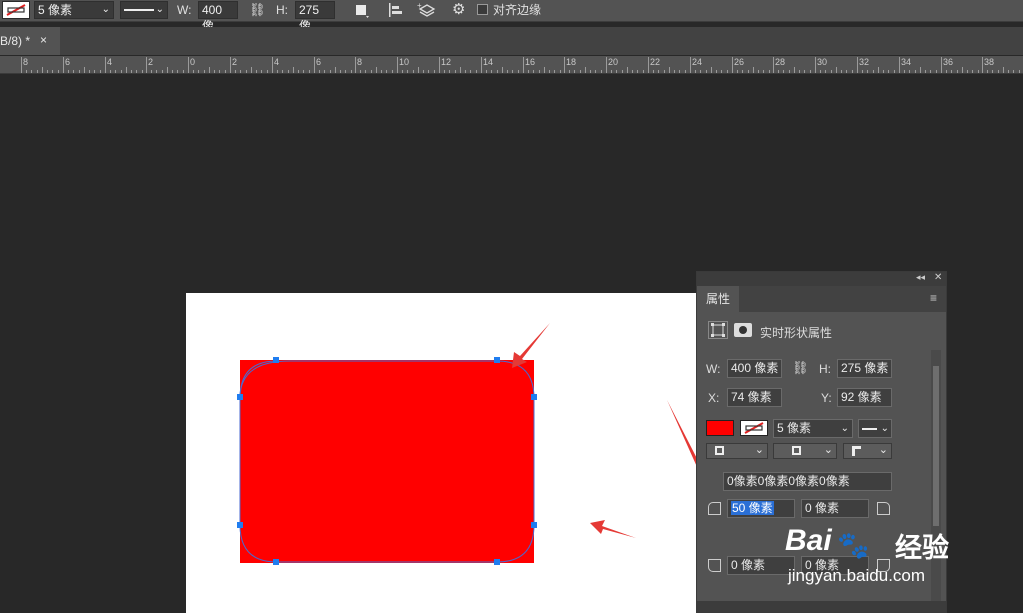 The image size is (1023, 613). Describe the element at coordinates (922, 548) in the screenshot. I see `watermark-brand-suffix: 经验` at that location.